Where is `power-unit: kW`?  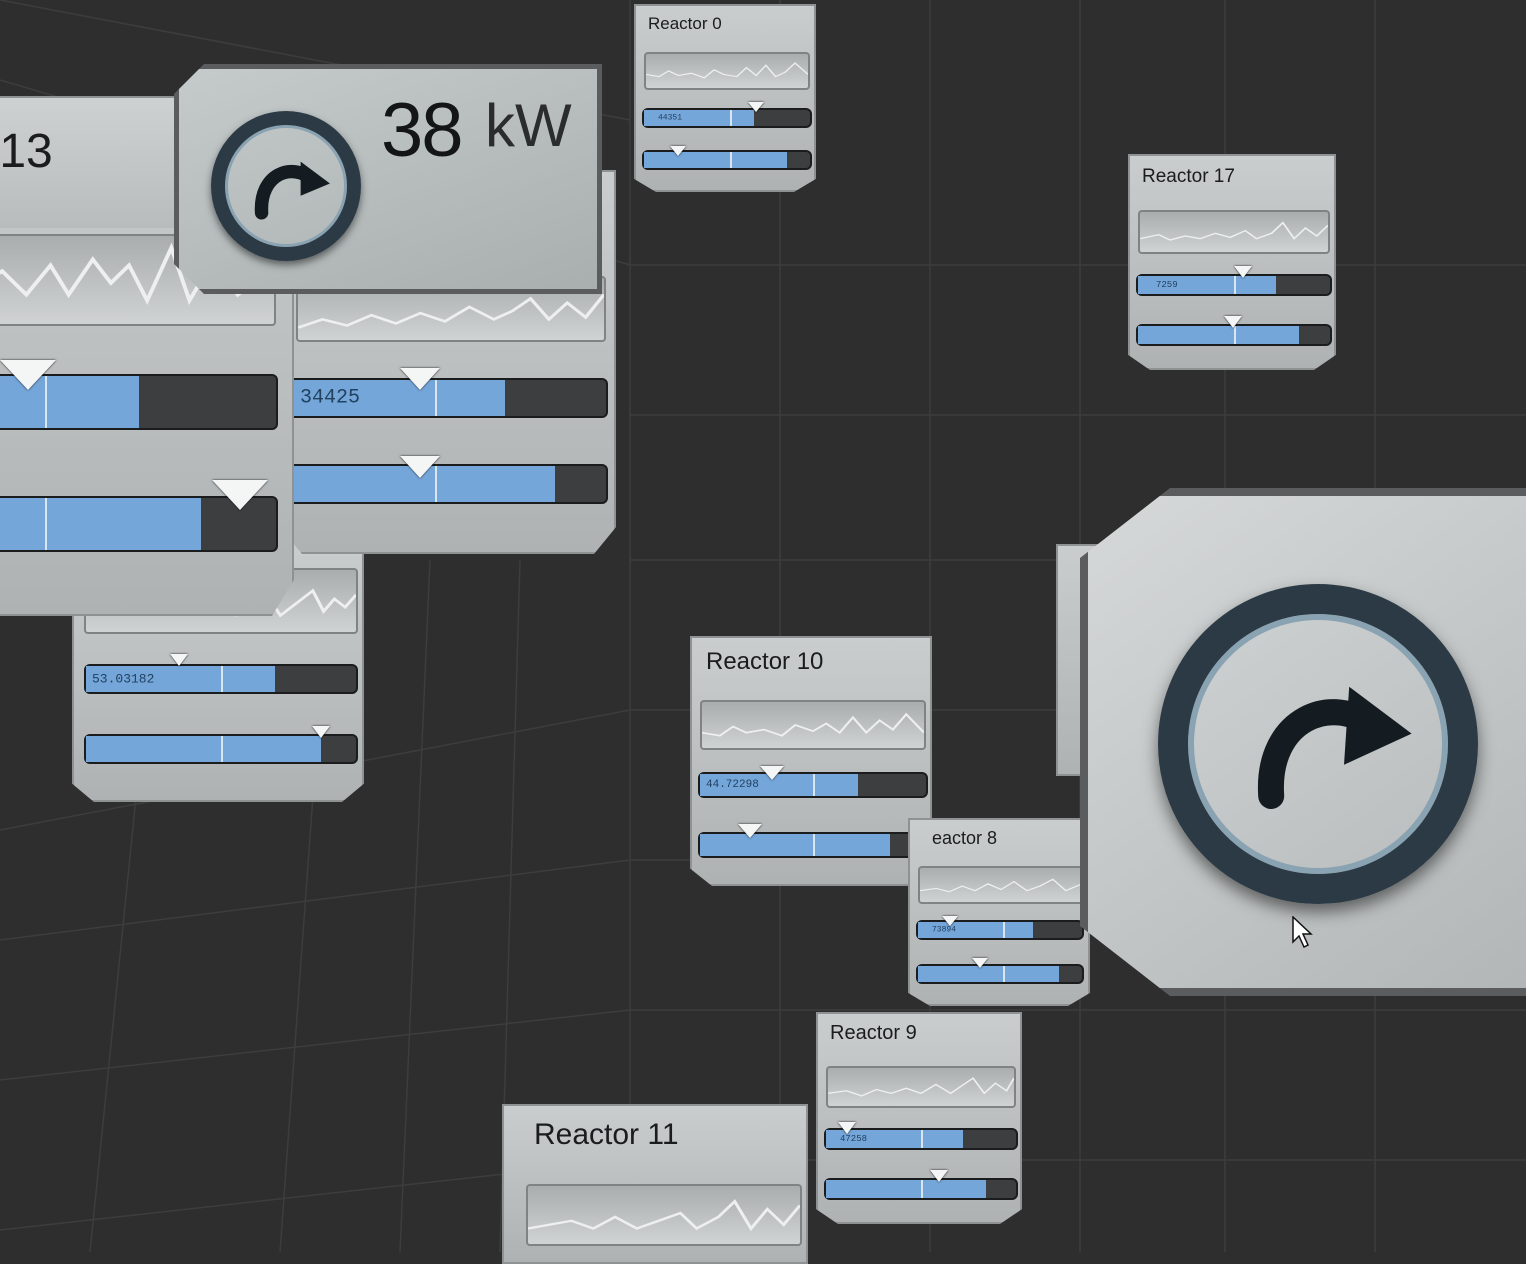
power-unit: kW is located at coordinates (528, 125).